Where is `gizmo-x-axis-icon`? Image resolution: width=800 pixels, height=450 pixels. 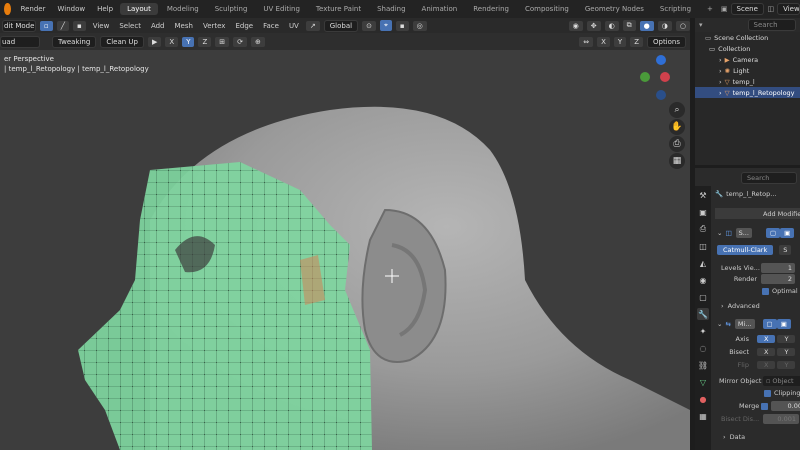
gizmo-x-axis-icon is located at coordinates (665, 77).